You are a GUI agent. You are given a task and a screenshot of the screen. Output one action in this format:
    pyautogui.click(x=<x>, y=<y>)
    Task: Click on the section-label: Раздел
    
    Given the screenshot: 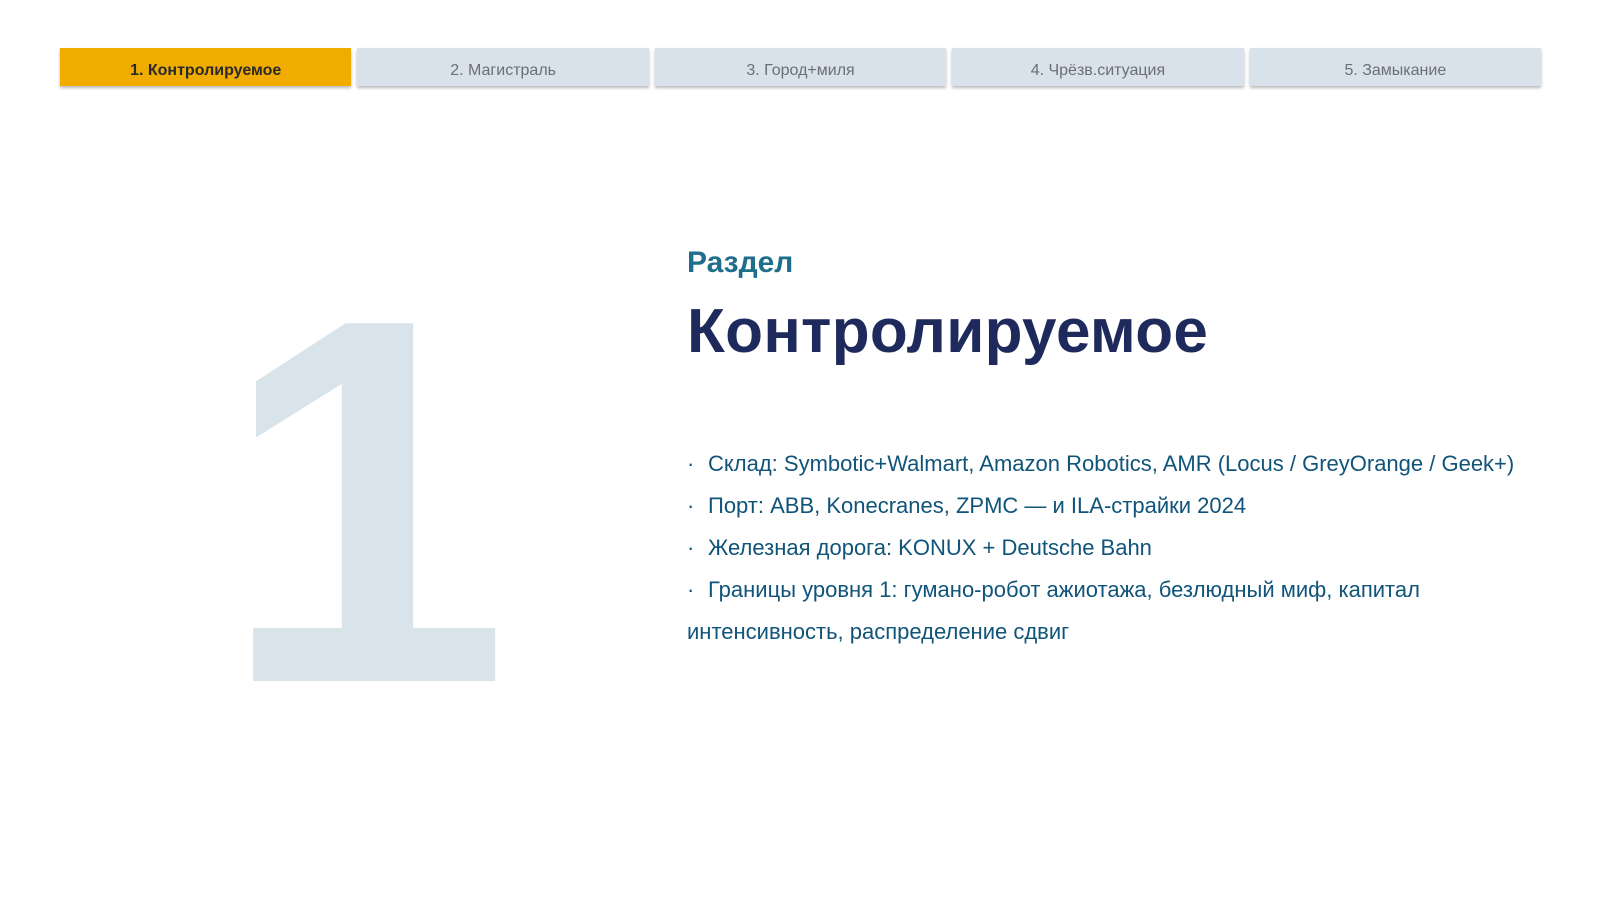 What is the action you would take?
    pyautogui.click(x=740, y=262)
    